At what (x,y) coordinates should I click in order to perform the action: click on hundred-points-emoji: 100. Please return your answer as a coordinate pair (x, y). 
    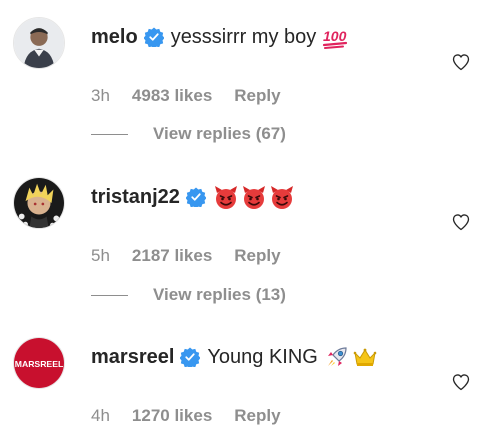
    Looking at the image, I should click on (335, 37).